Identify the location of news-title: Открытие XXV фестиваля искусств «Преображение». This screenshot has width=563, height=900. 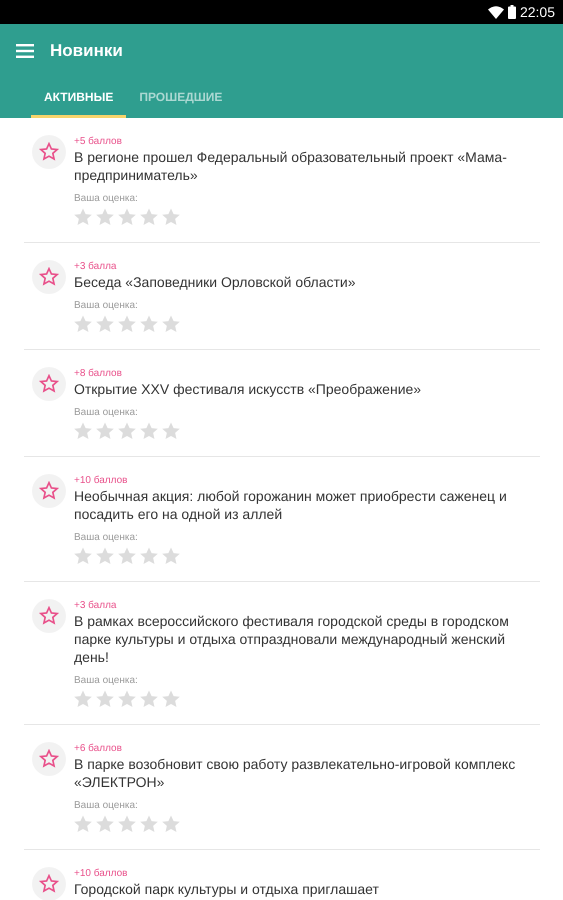
(307, 389).